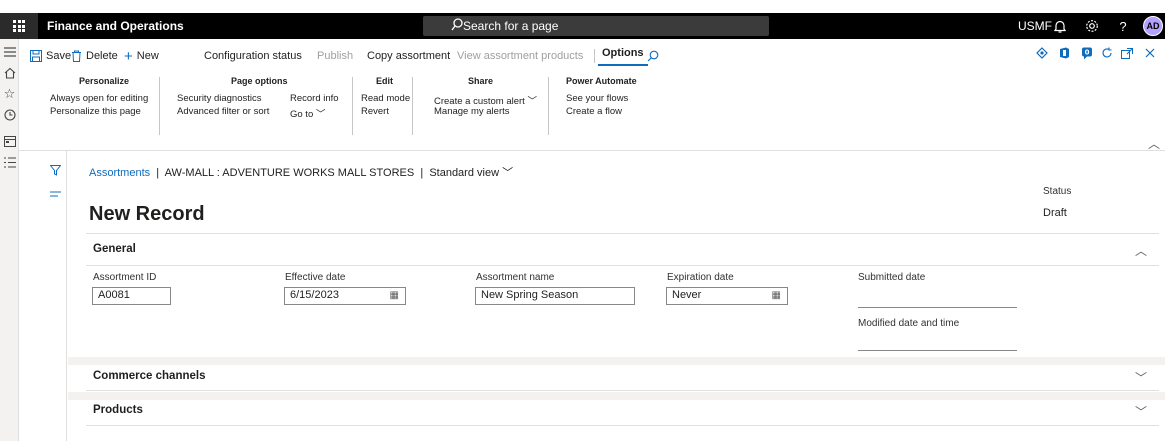 The image size is (1165, 441). Describe the element at coordinates (345, 296) in the screenshot. I see `effective-date-field: 6/15/2023 ▦` at that location.